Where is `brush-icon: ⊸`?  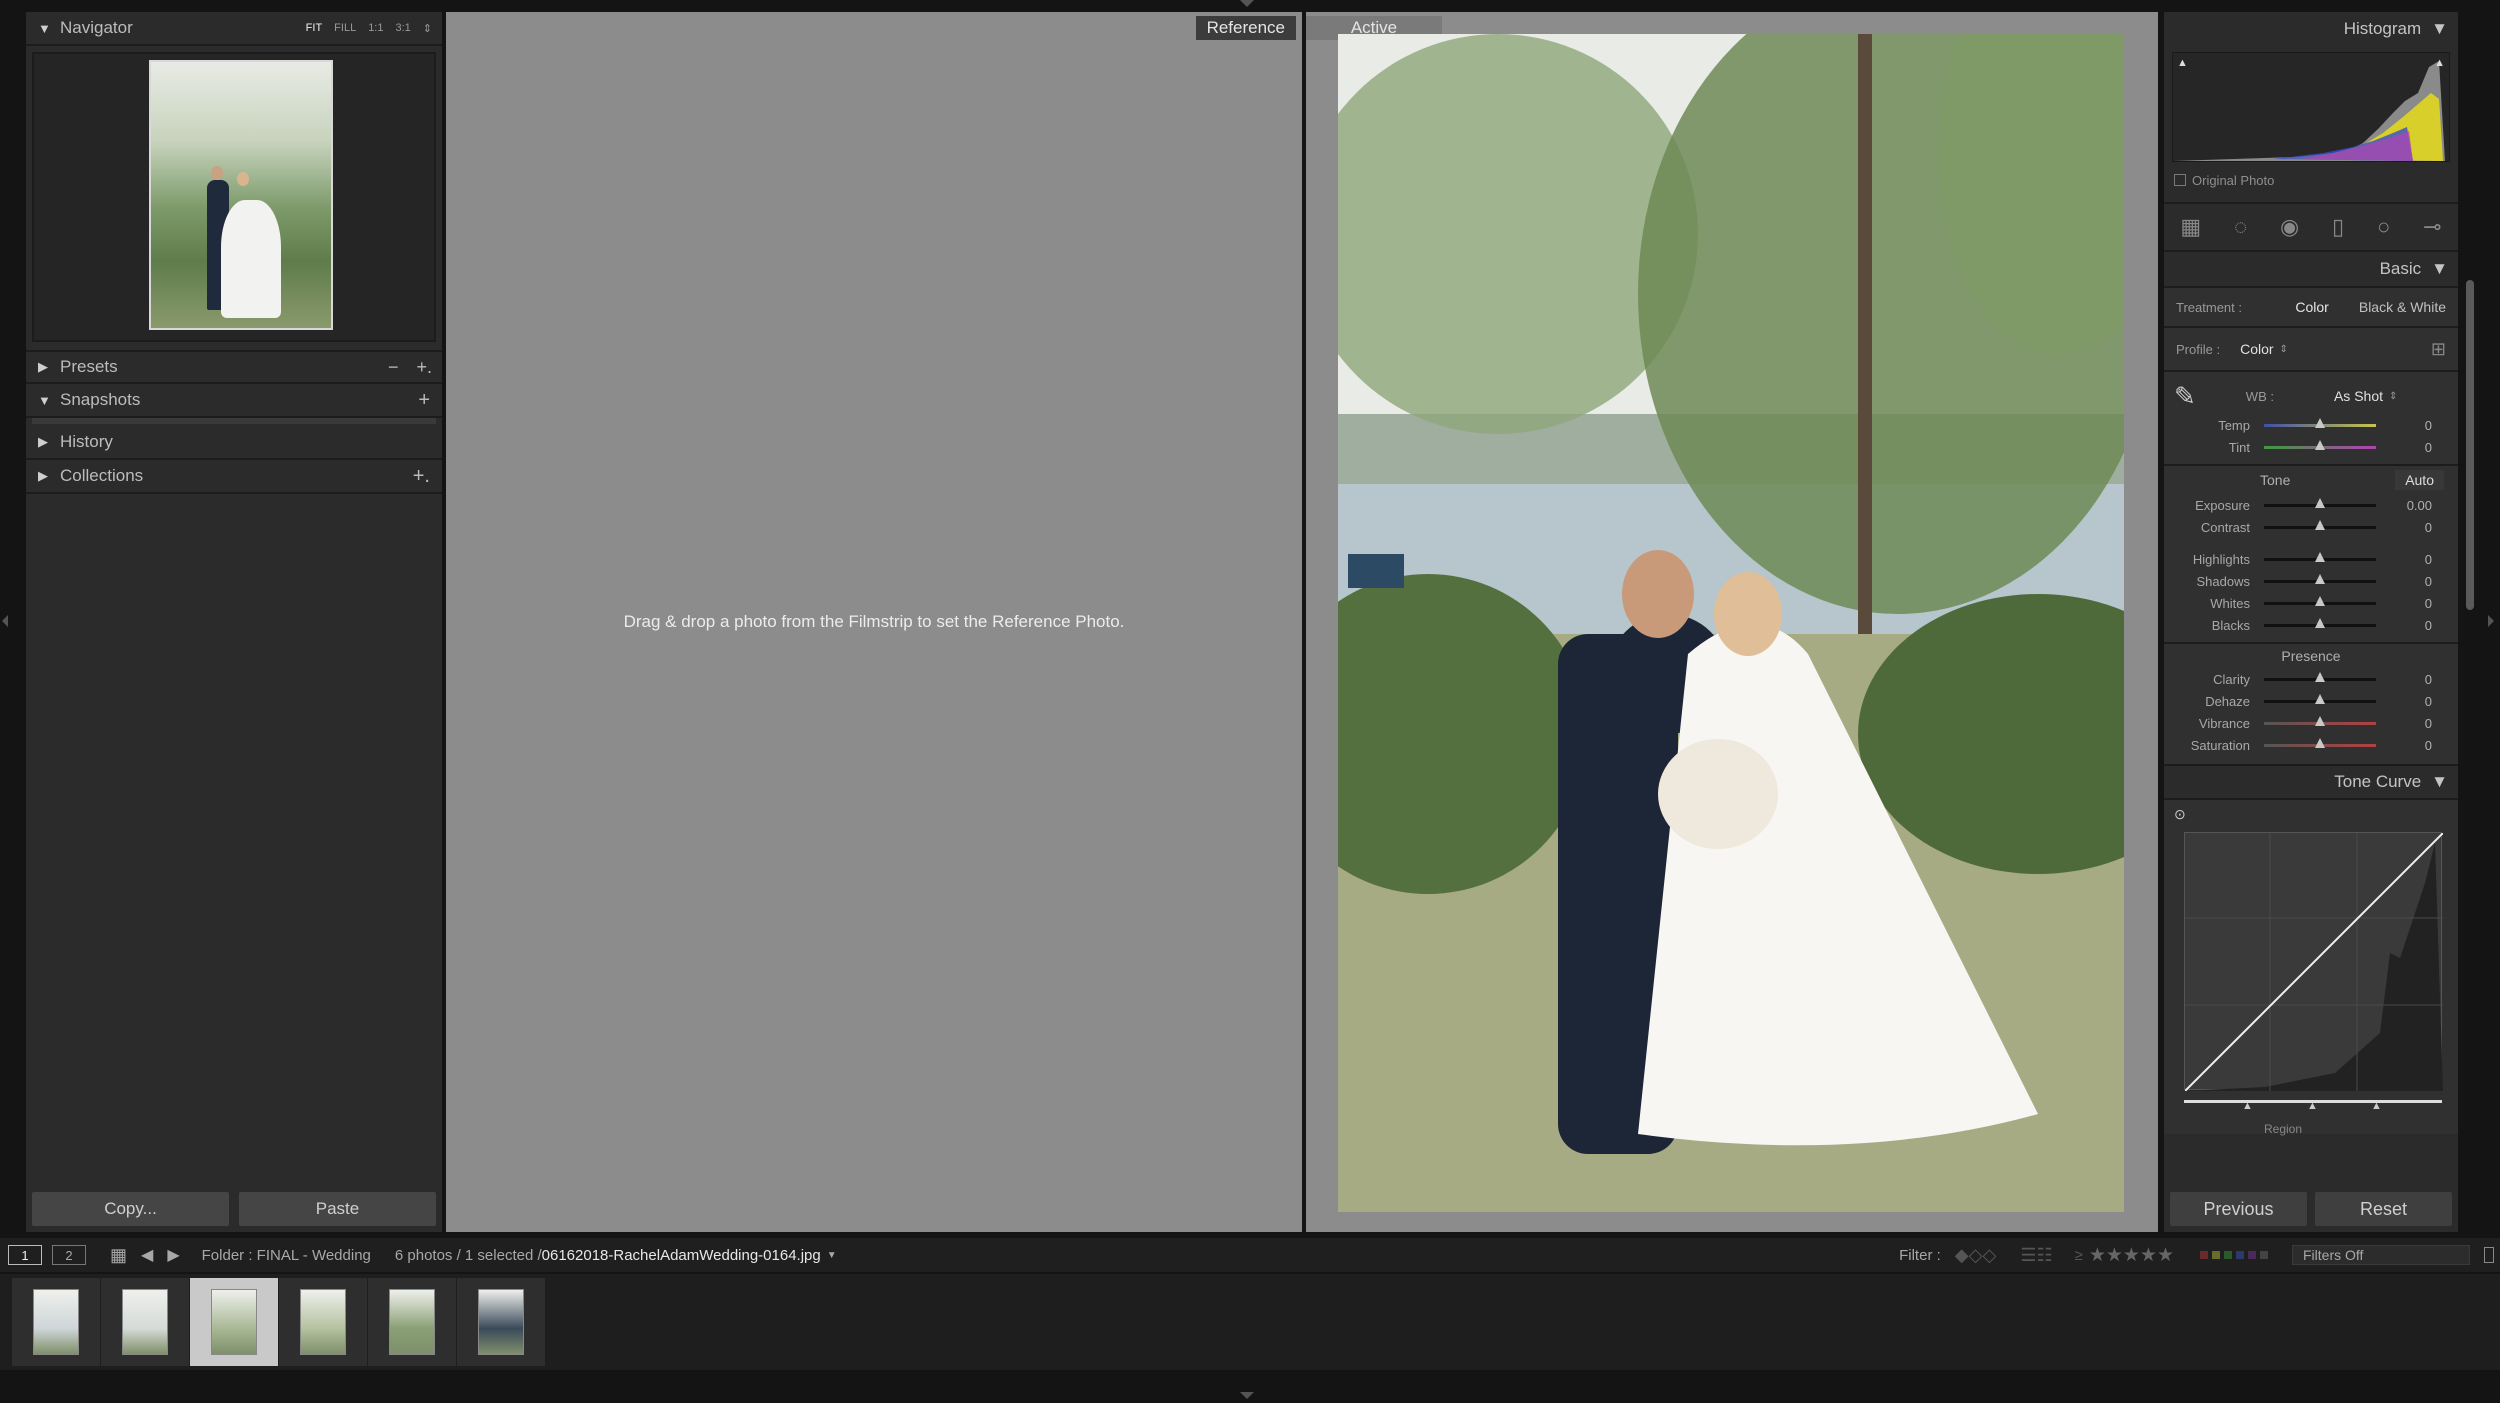 brush-icon: ⊸ is located at coordinates (2432, 227).